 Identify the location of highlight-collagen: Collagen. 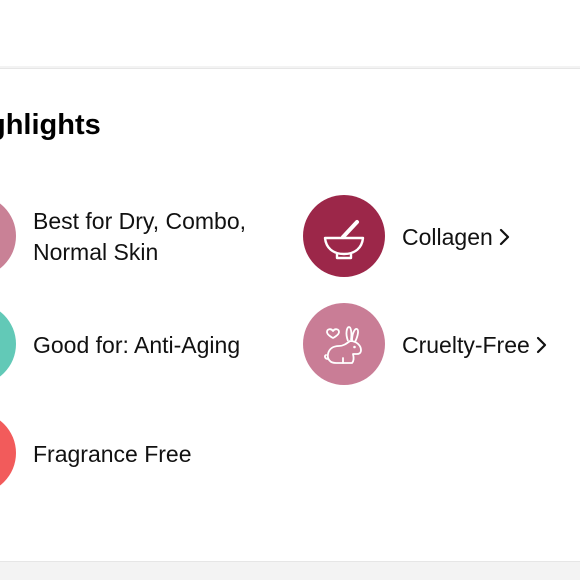
(456, 237).